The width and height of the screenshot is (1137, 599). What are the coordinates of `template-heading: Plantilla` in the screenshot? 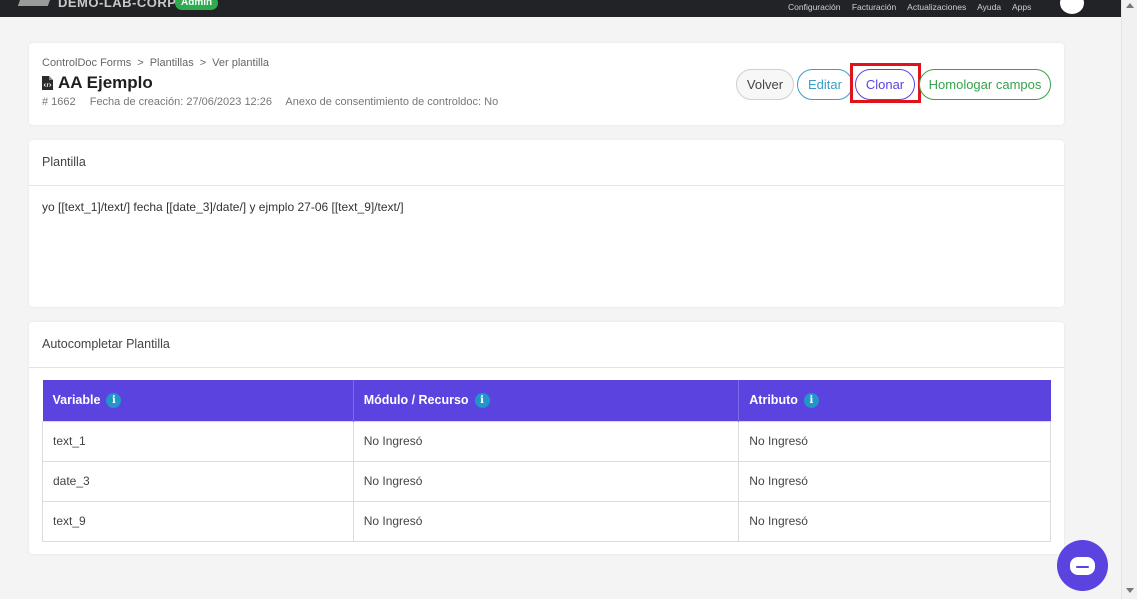 It's located at (546, 163).